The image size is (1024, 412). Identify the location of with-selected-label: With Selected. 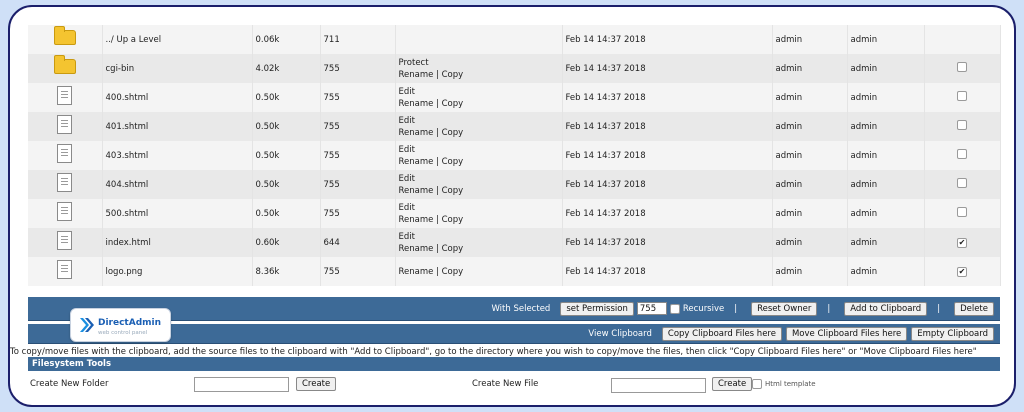
(521, 308).